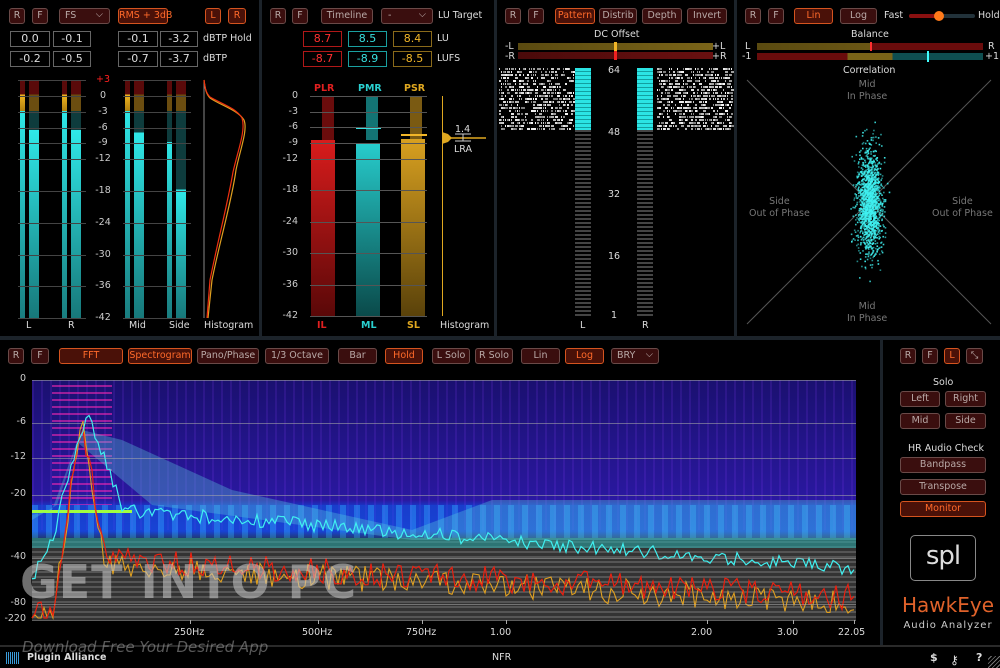 Image resolution: width=1000 pixels, height=668 pixels. Describe the element at coordinates (179, 325) in the screenshot. I see `meter-label-side: Side` at that location.